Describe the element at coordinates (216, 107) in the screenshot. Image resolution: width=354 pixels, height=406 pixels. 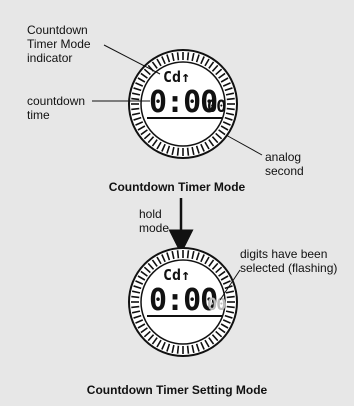
I see `watch-top-time-small: 00` at that location.